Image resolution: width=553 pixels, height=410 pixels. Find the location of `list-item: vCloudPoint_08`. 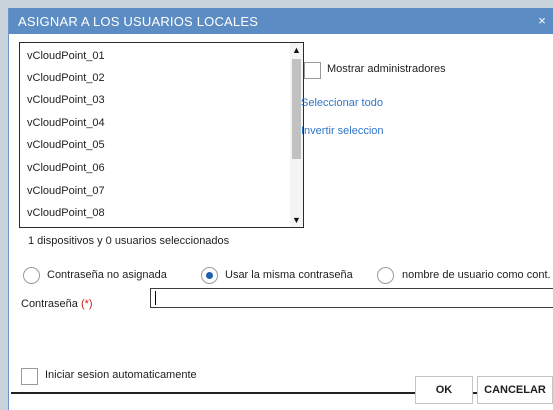

list-item: vCloudPoint_08 is located at coordinates (66, 213).